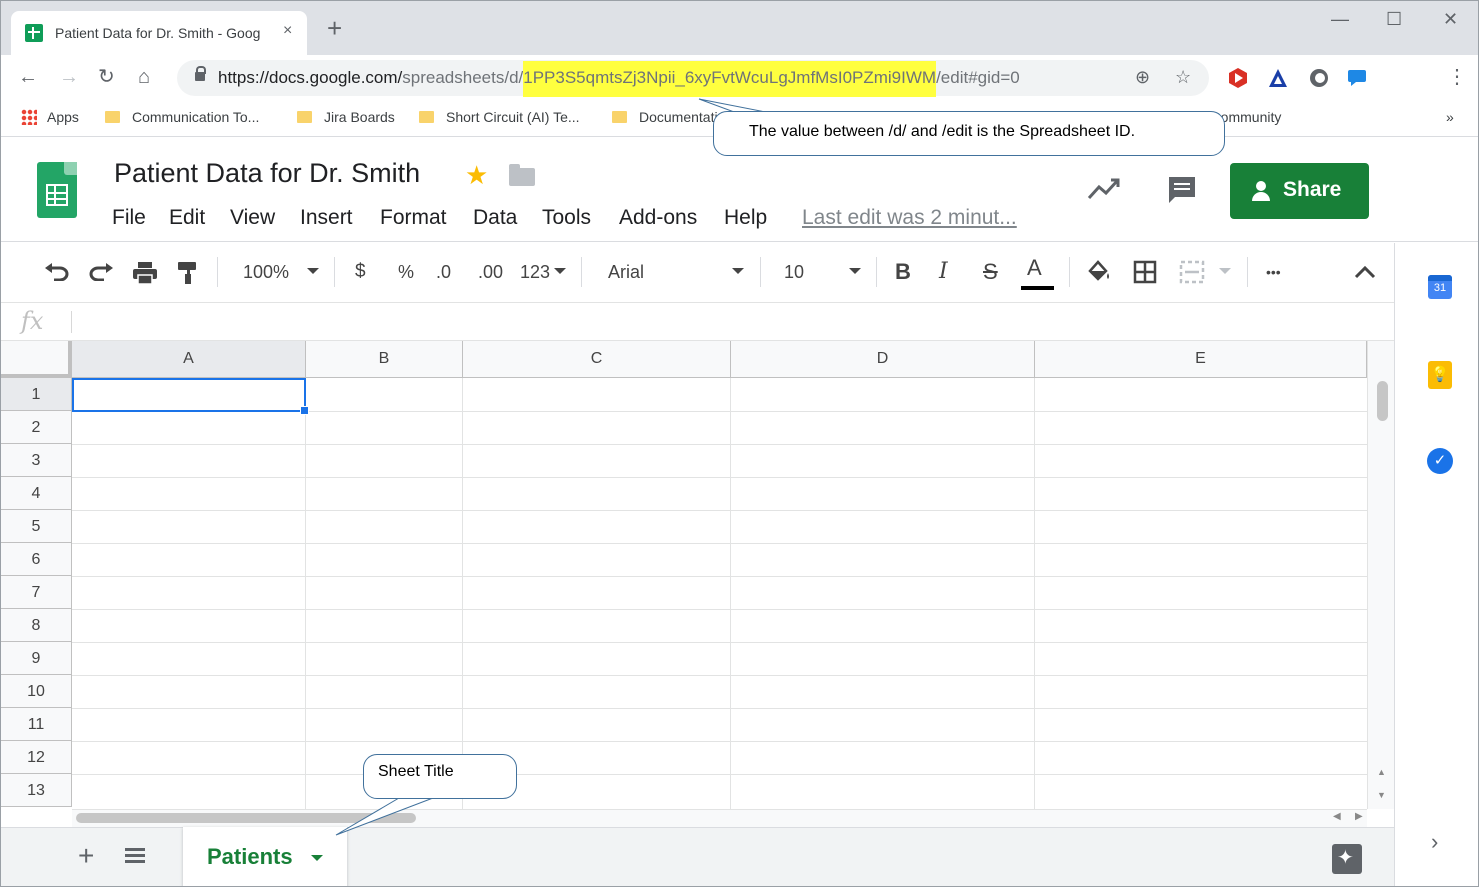 The height and width of the screenshot is (887, 1479). Describe the element at coordinates (36, 559) in the screenshot. I see `row-header-6: 6` at that location.